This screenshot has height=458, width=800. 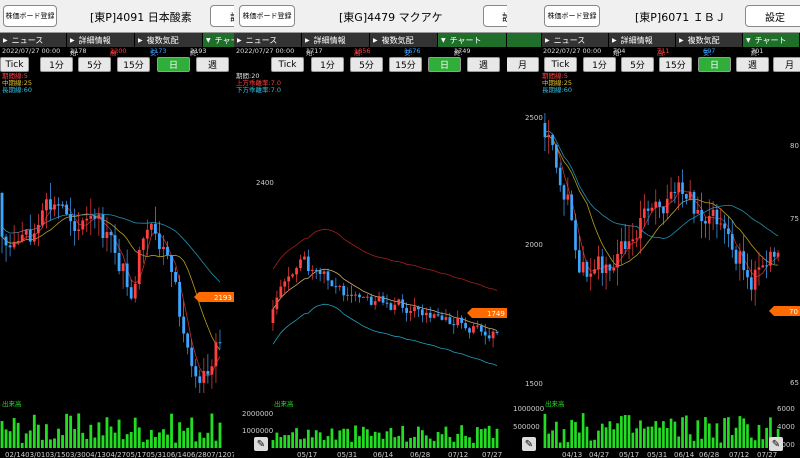 What do you see at coordinates (214, 297) in the screenshot?
I see `price-tag: 2193` at bounding box center [214, 297].